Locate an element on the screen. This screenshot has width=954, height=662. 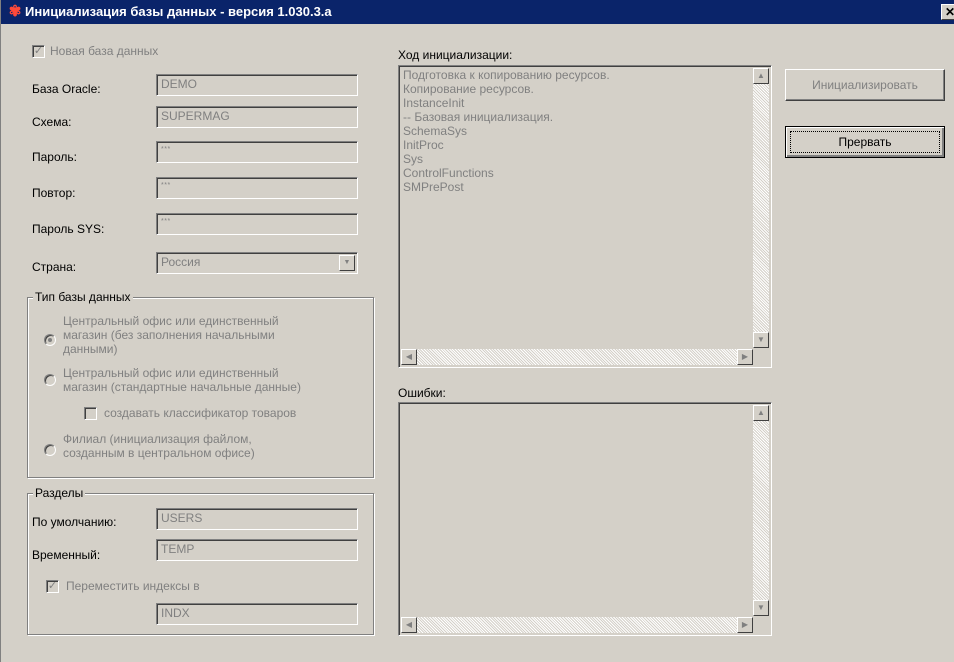
schema-label: Схема: is located at coordinates (52, 122).